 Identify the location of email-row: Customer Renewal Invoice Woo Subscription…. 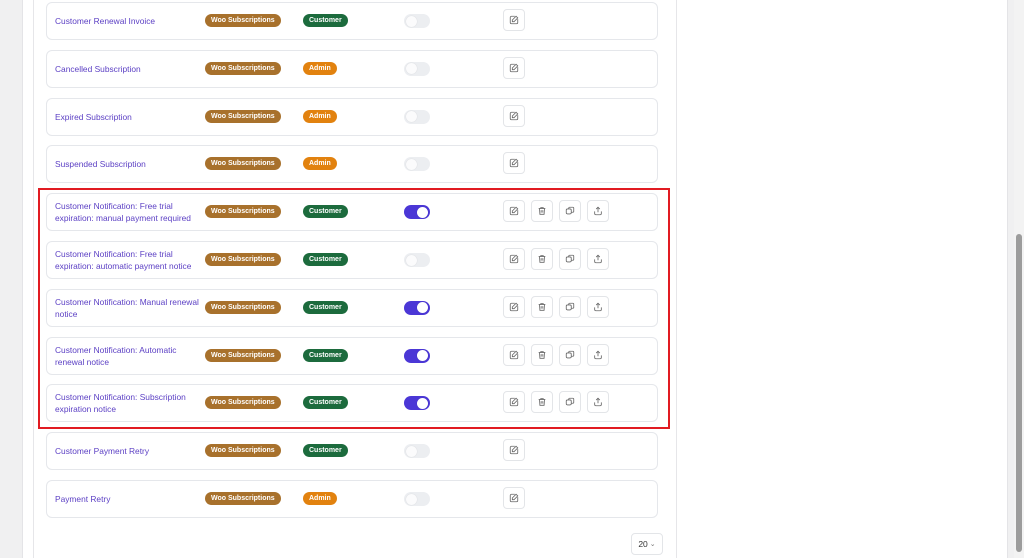
(352, 21).